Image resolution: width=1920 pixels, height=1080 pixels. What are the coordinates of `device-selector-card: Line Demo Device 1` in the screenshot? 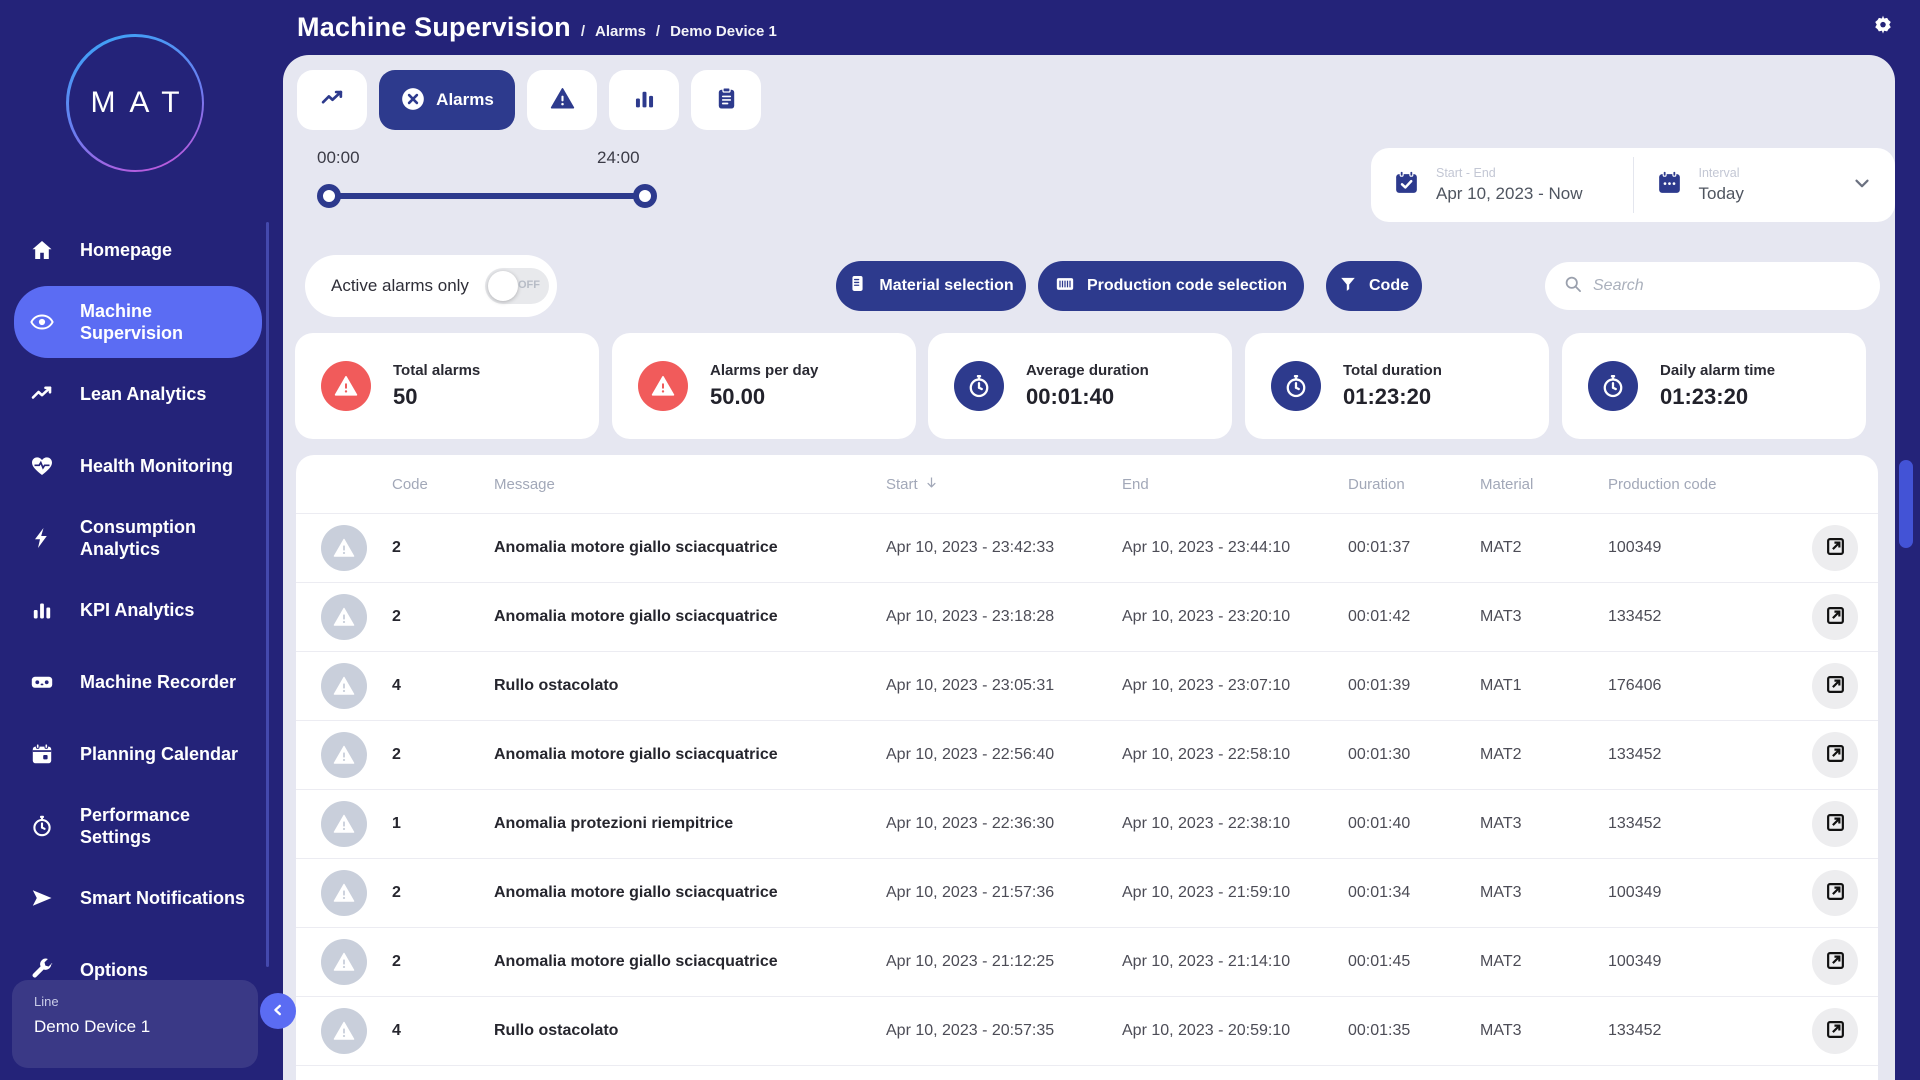 It's located at (135, 1024).